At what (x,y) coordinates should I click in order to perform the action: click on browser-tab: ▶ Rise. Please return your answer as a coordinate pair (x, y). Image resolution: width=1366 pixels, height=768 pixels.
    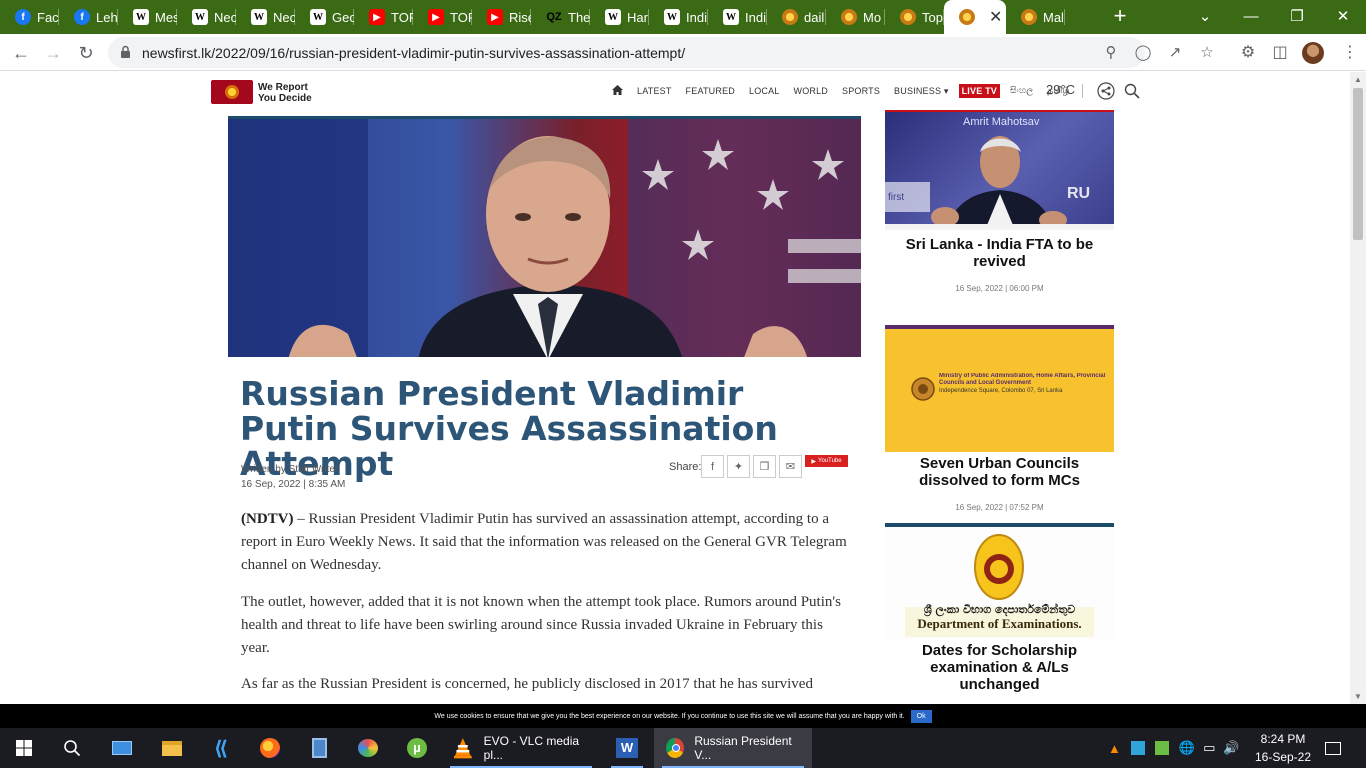
    Looking at the image, I should click on (501, 17).